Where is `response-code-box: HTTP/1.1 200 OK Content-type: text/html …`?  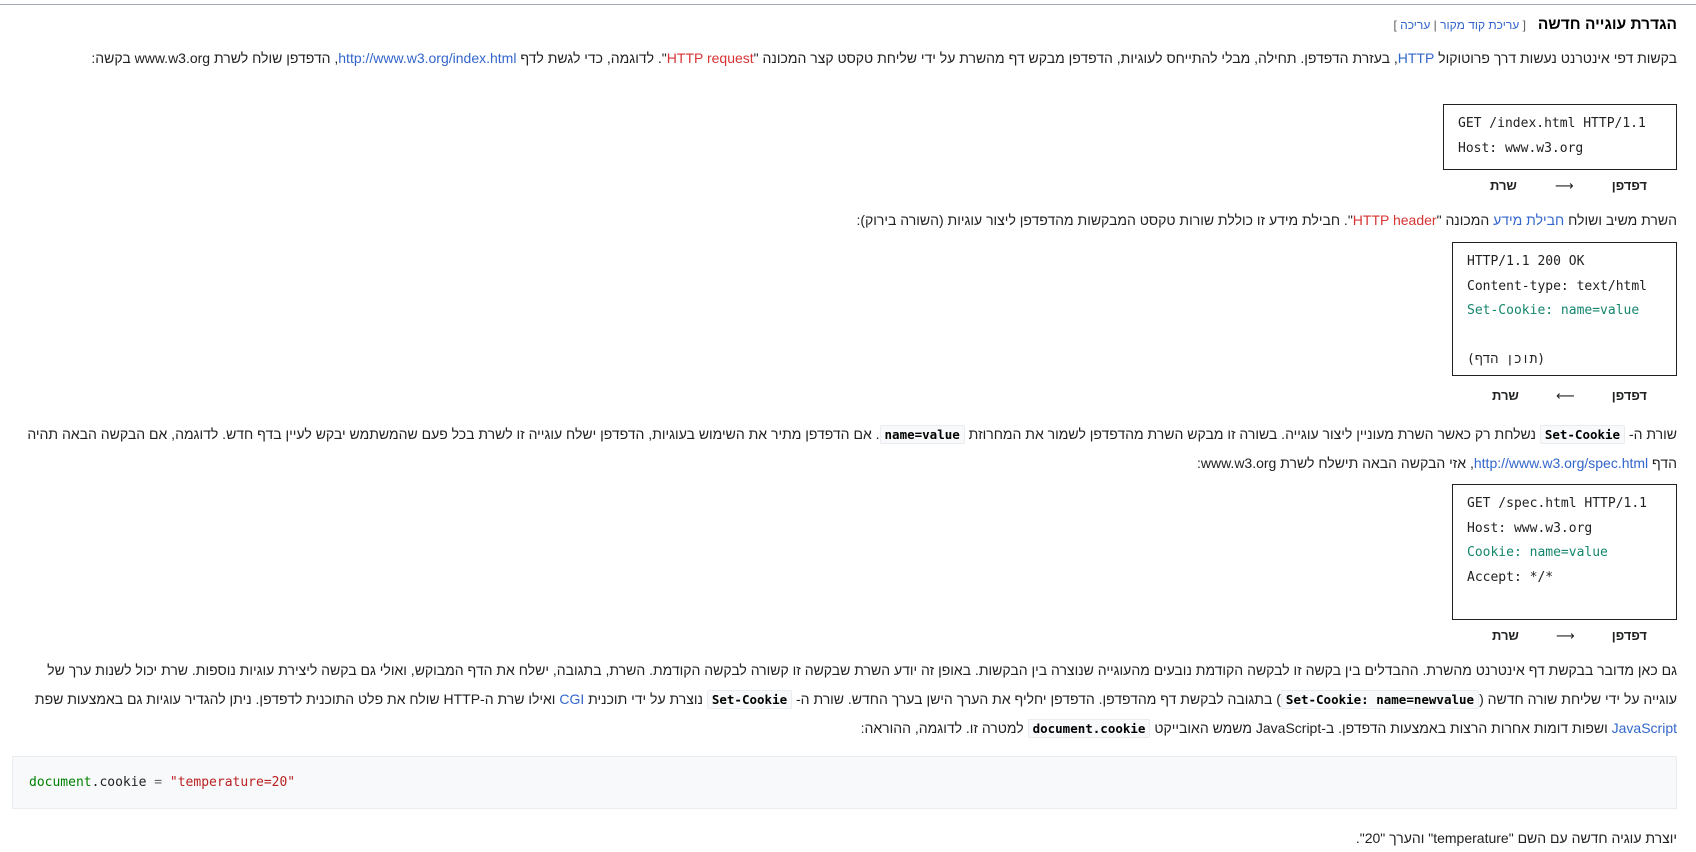
response-code-box: HTTP/1.1 200 OK Content-type: text/html … is located at coordinates (1564, 309).